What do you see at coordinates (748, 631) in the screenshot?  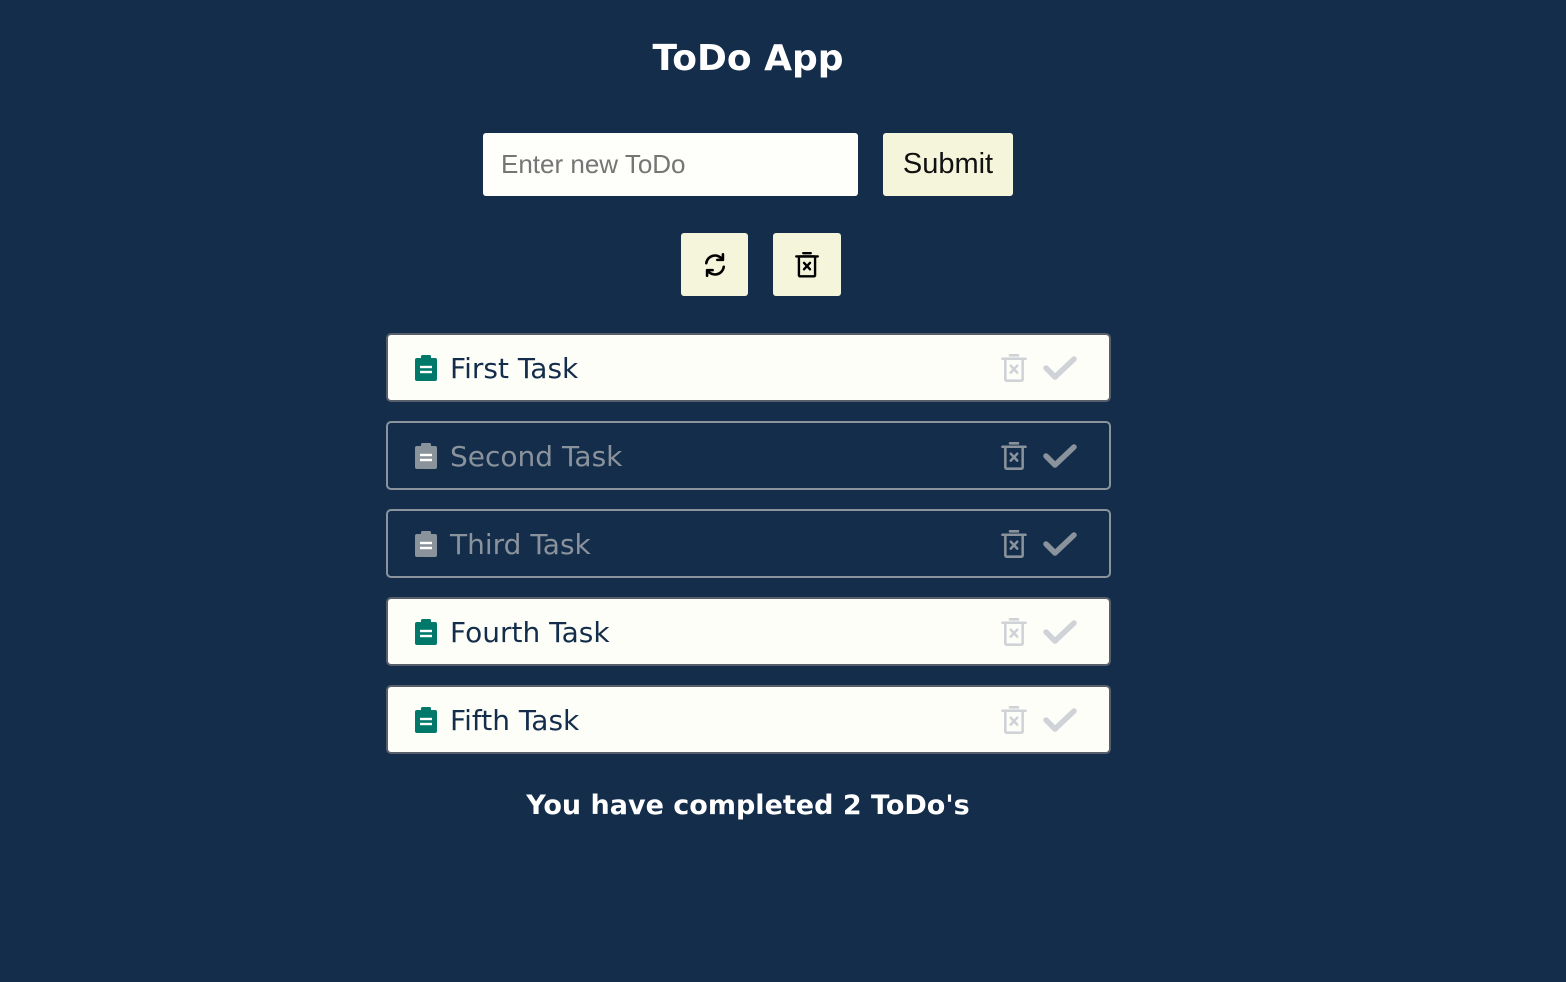 I see `task-item: Fourth Task` at bounding box center [748, 631].